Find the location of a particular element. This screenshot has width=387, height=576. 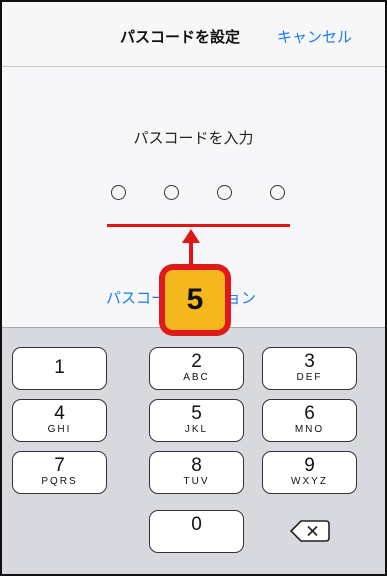

key-8: 8 TUV is located at coordinates (196, 472).